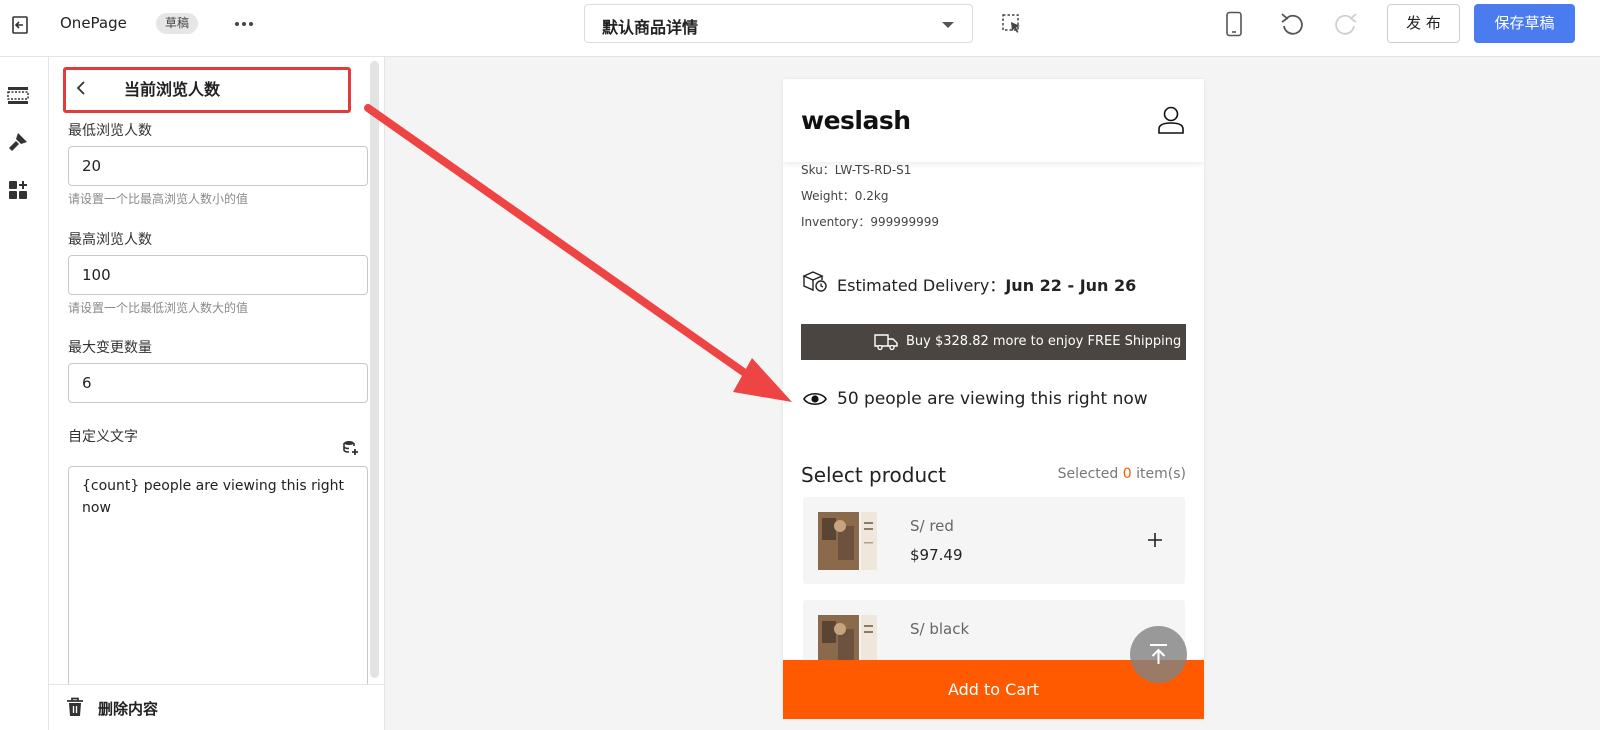  I want to click on min-viewers-hint: 请设置一个比最高浏览人数小的值, so click(158, 199).